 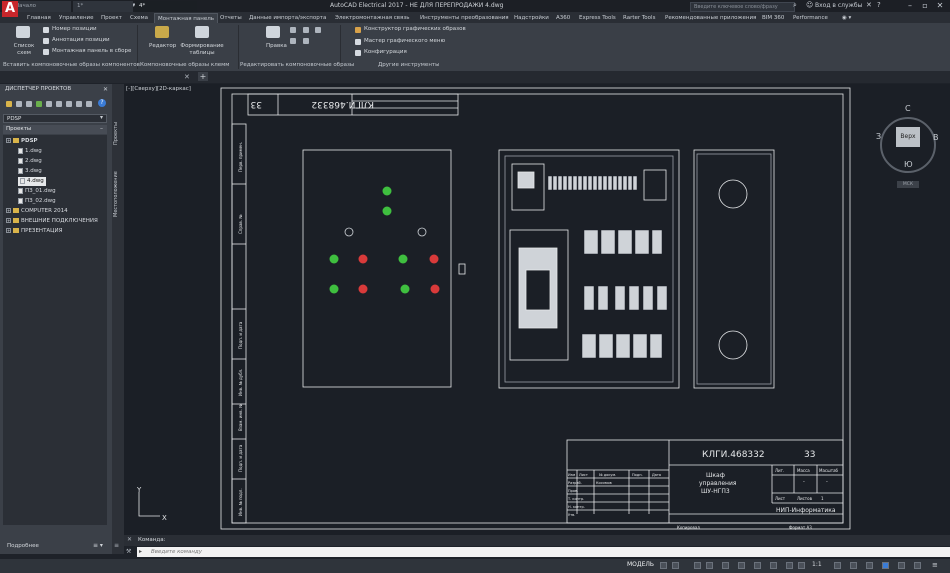 I want to click on tree-drawing-item: 4.dwg, so click(x=32, y=181).